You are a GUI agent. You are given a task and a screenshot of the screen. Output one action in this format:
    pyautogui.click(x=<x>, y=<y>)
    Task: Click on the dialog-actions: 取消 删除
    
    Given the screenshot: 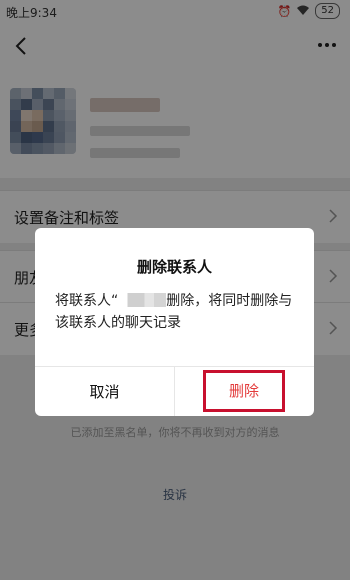 What is the action you would take?
    pyautogui.click(x=174, y=391)
    